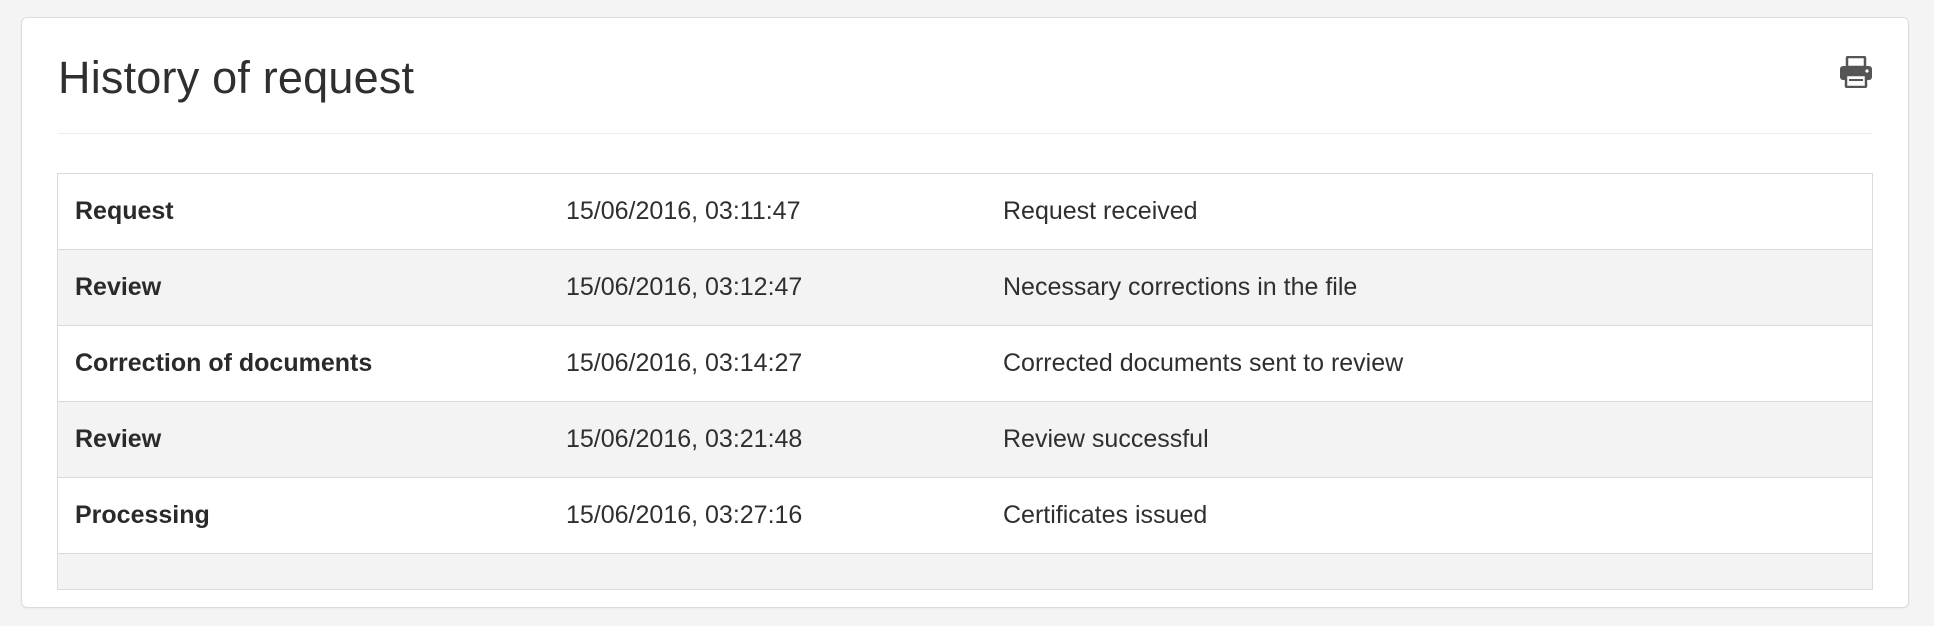  What do you see at coordinates (1429, 515) in the screenshot?
I see `row-description: Certificates issued` at bounding box center [1429, 515].